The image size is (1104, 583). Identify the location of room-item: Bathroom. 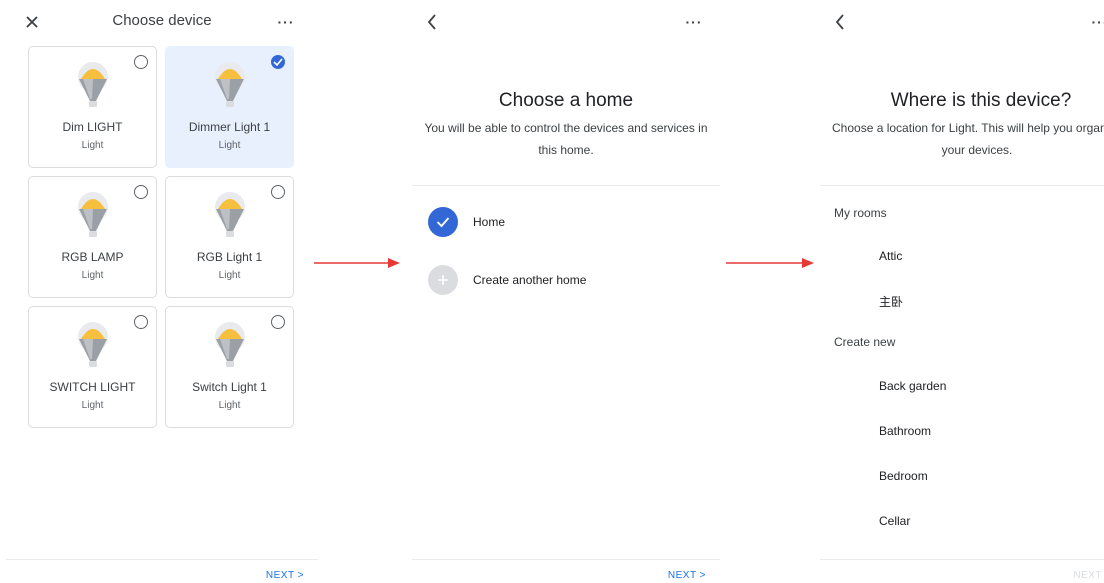
(905, 431).